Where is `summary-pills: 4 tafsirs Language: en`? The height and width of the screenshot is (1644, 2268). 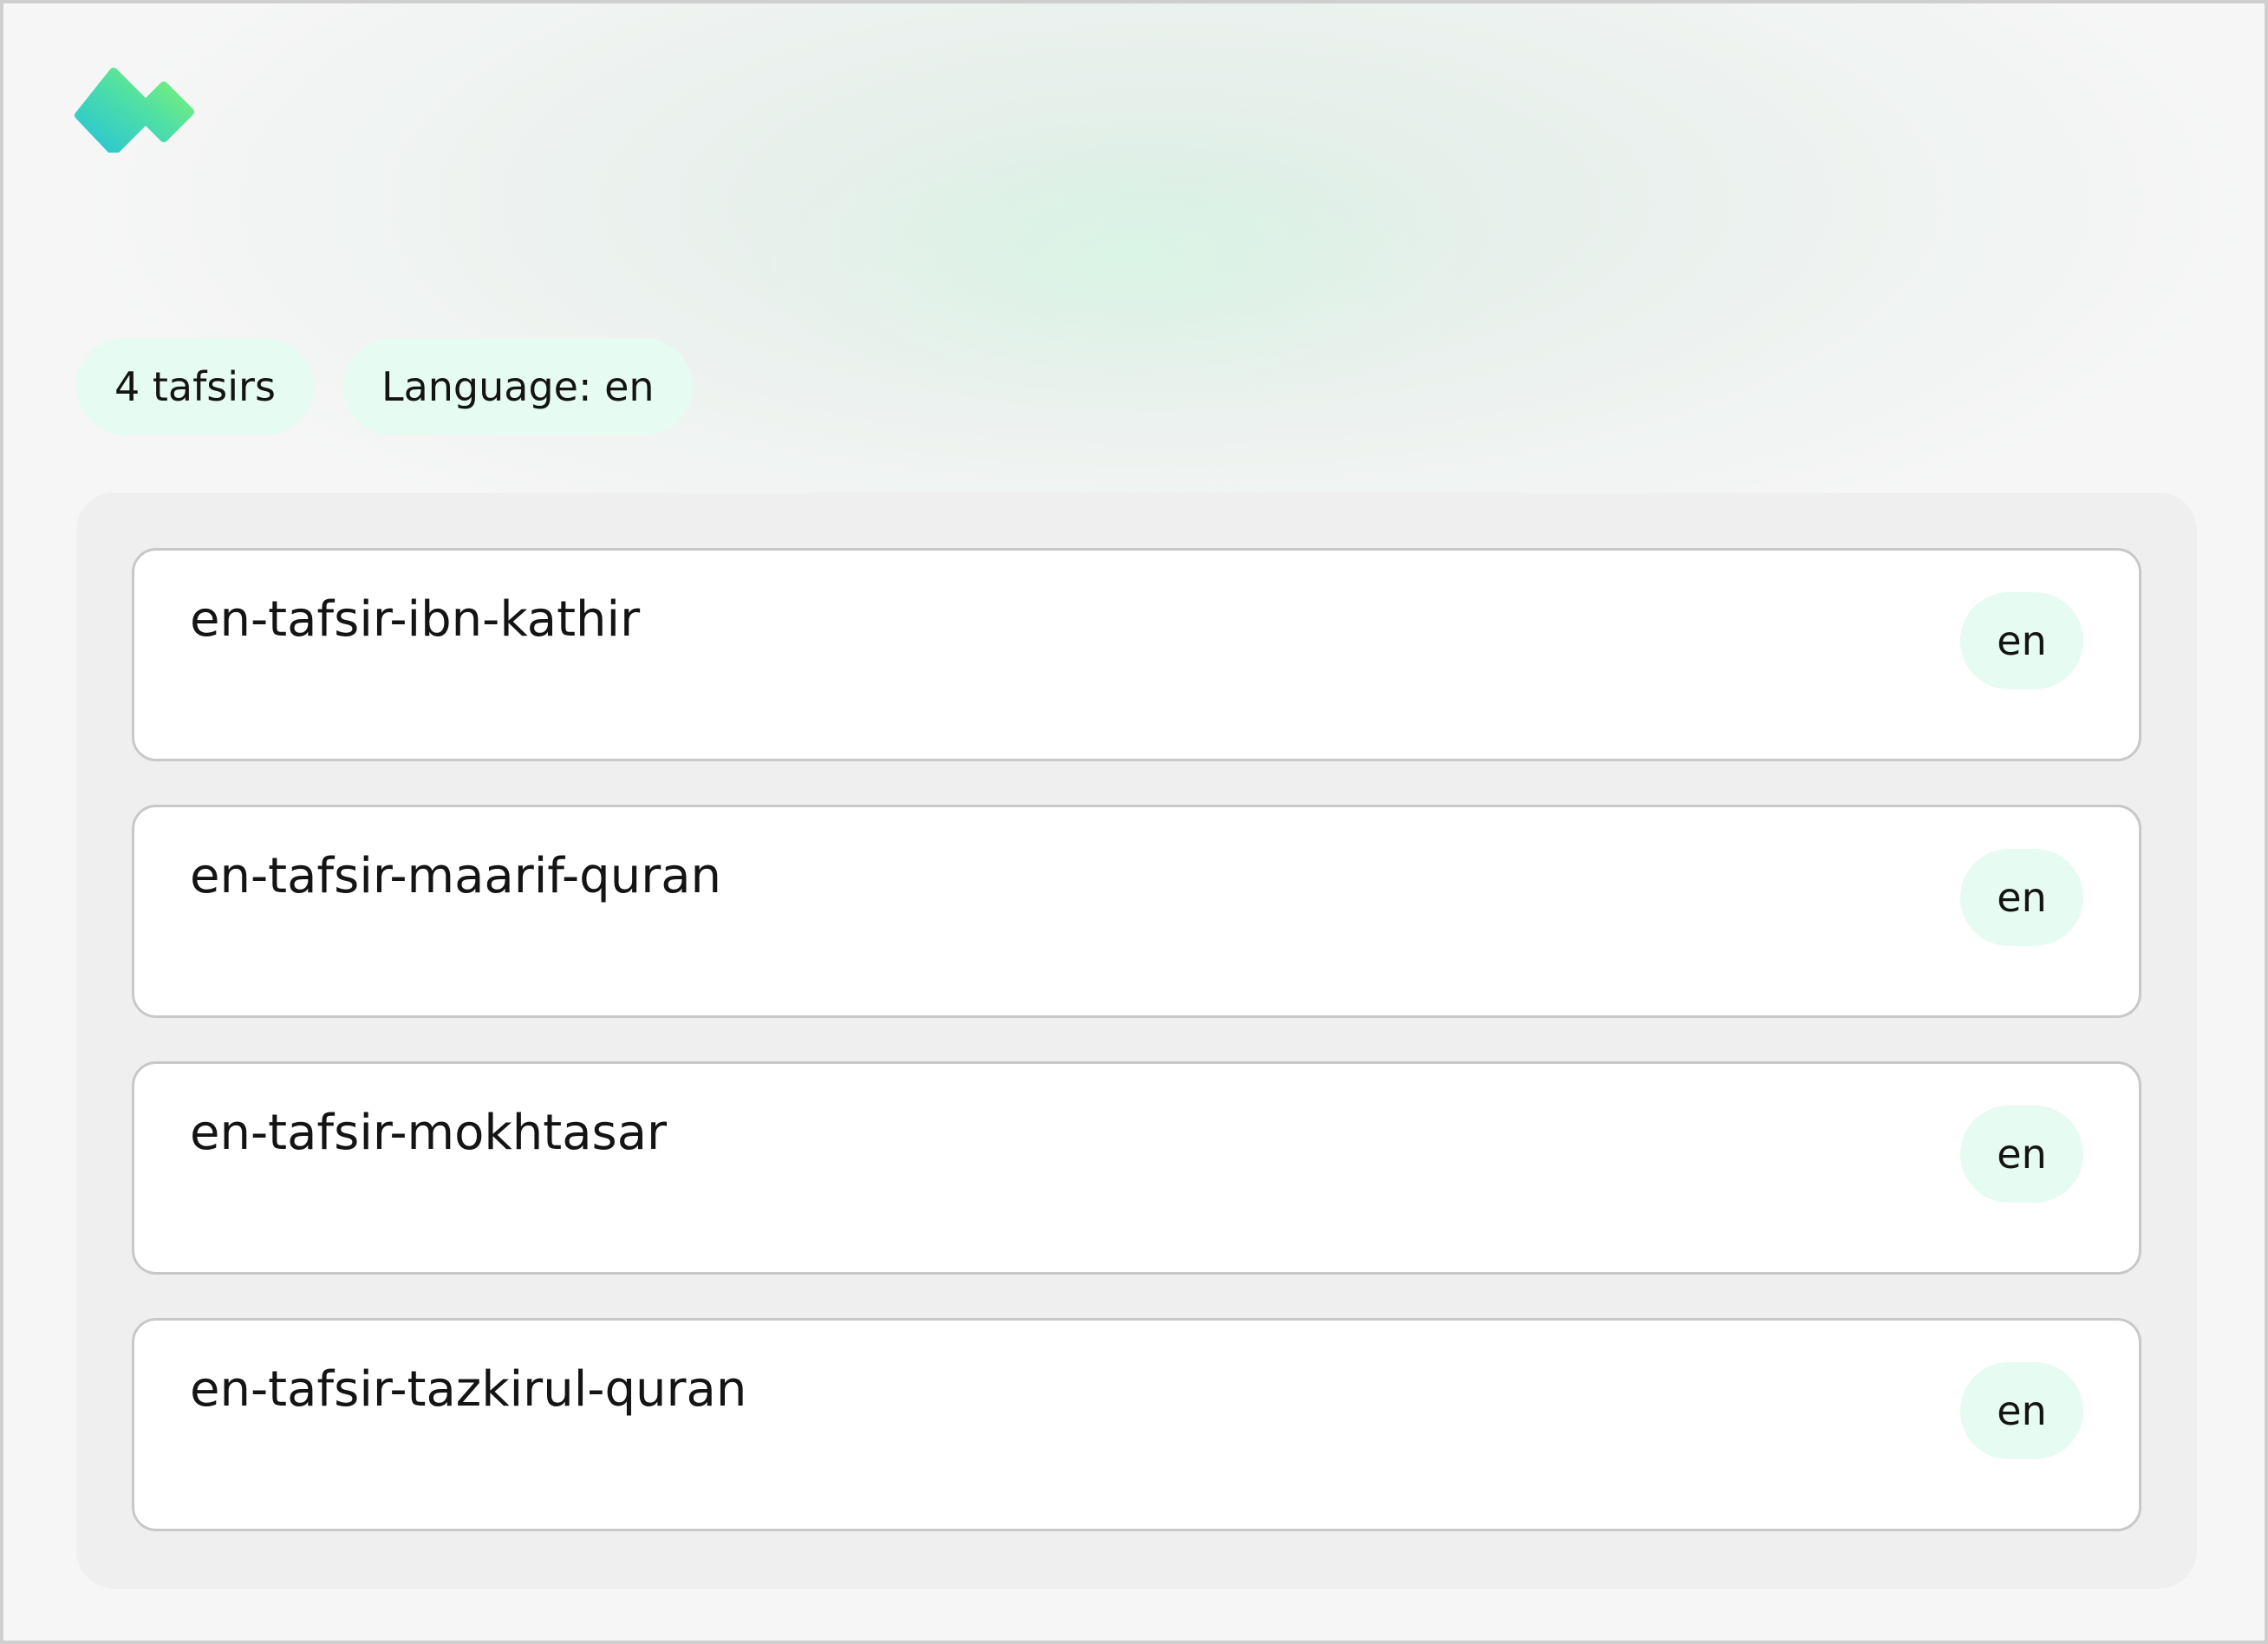
summary-pills: 4 tafsirs Language: en is located at coordinates (385, 386).